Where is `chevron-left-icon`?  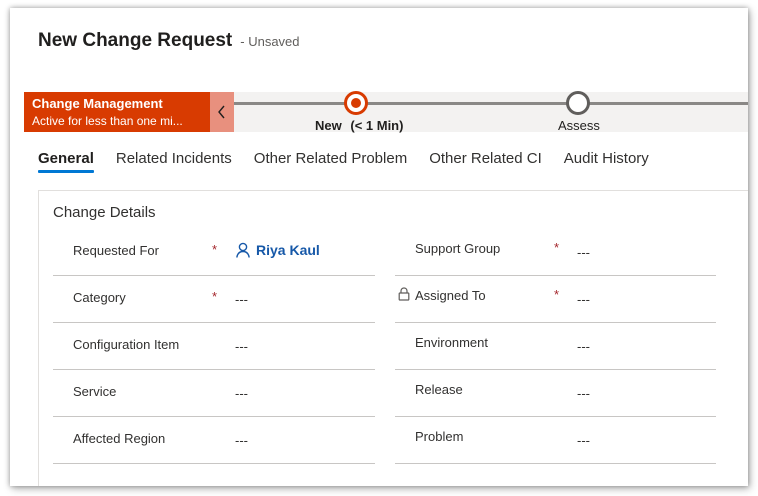 chevron-left-icon is located at coordinates (221, 112).